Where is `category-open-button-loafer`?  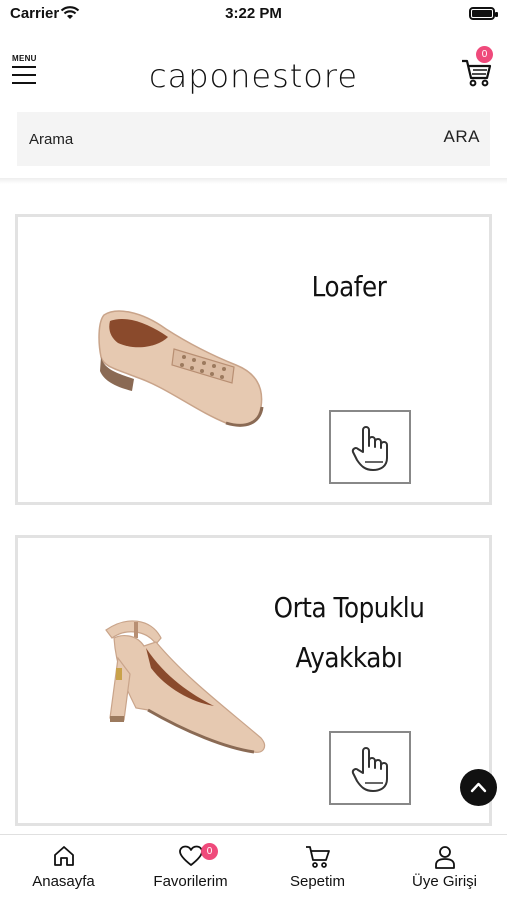 category-open-button-loafer is located at coordinates (370, 447).